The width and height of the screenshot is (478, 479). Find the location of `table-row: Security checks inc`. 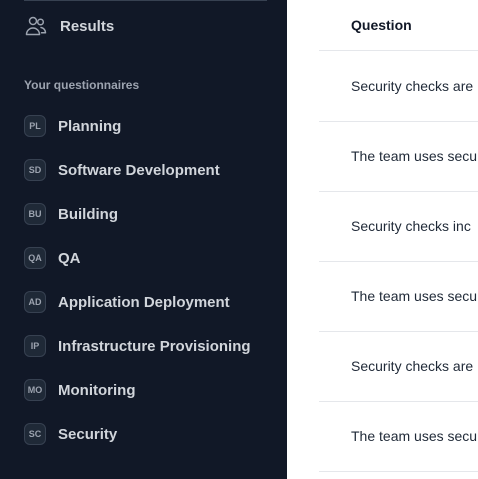

table-row: Security checks inc is located at coordinates (398, 226).